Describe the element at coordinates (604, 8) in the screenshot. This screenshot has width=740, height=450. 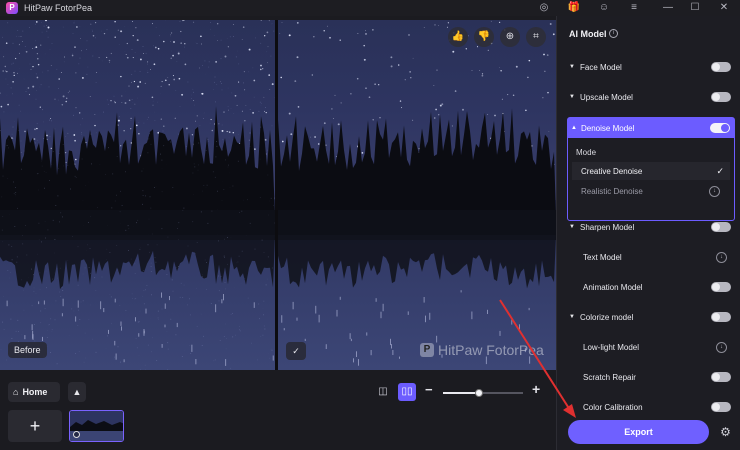
I see `account-icon: ☺` at that location.